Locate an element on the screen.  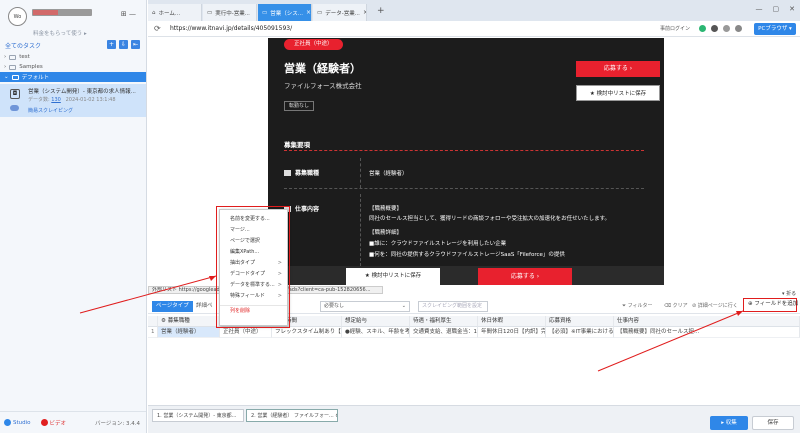
tab-job-detail: ▭ 営業（シス... × is located at coordinates (285, 12).